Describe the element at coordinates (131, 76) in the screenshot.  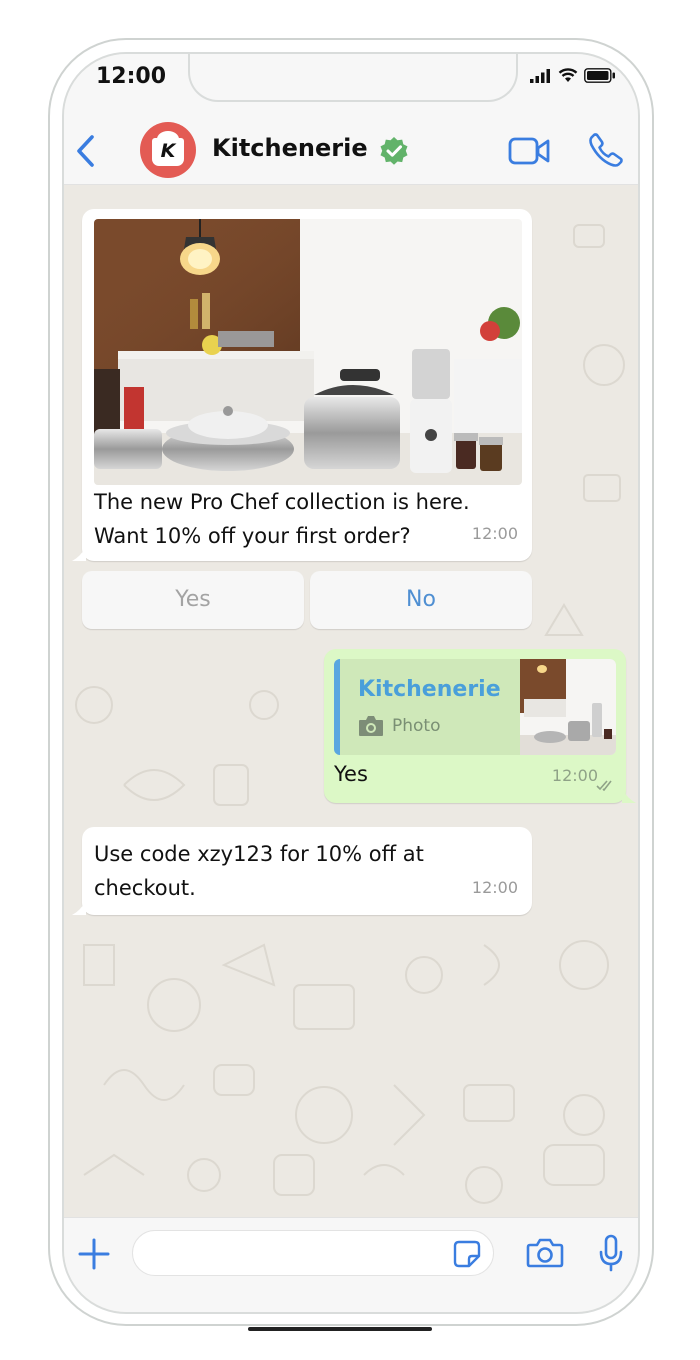
I see `status-time: 12:00` at that location.